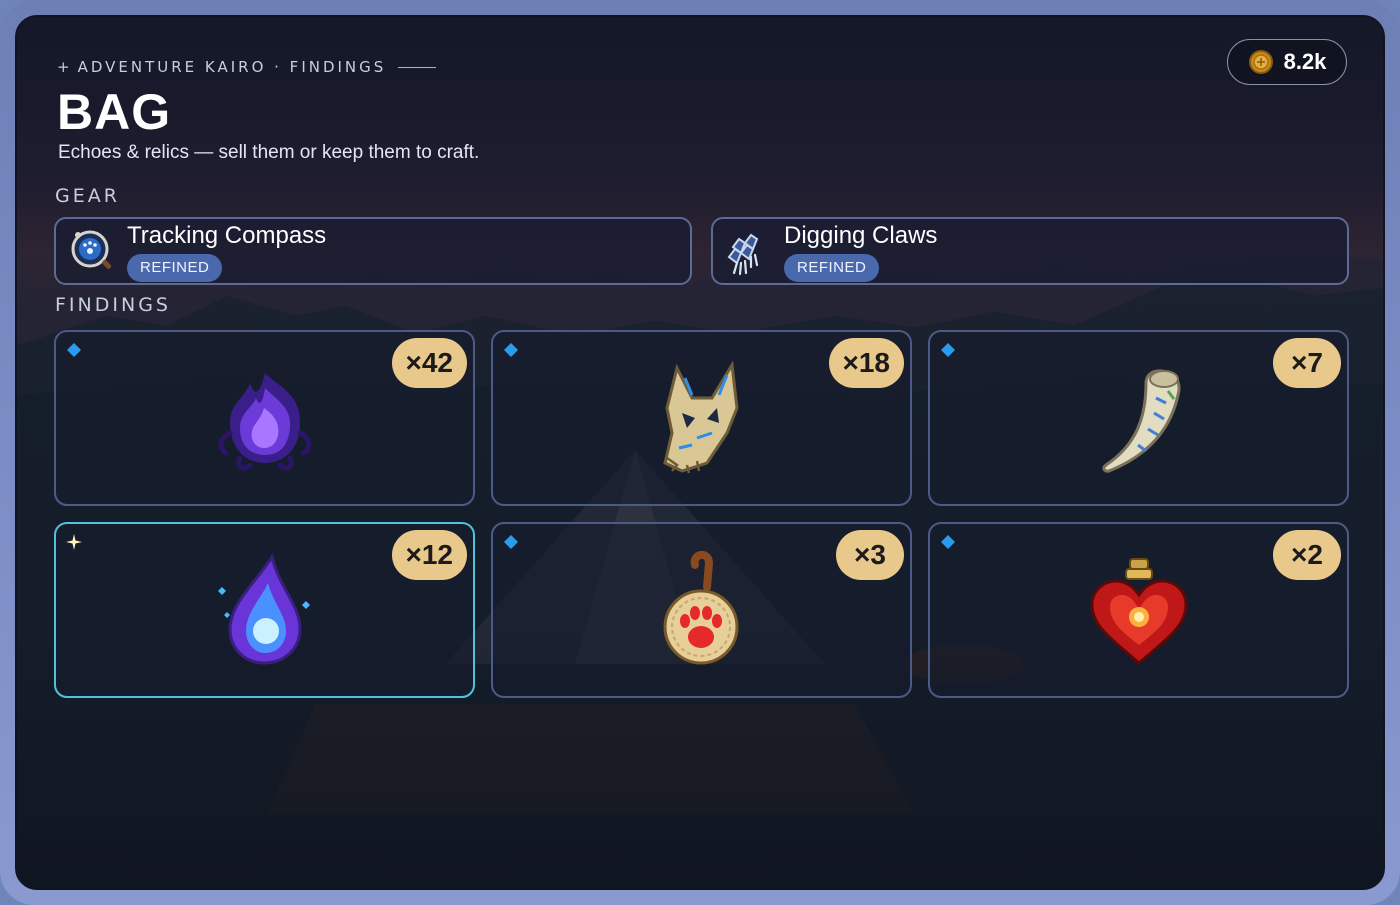 The image size is (1400, 905). Describe the element at coordinates (227, 235) in the screenshot. I see `gear-name: Tracking Compass` at that location.